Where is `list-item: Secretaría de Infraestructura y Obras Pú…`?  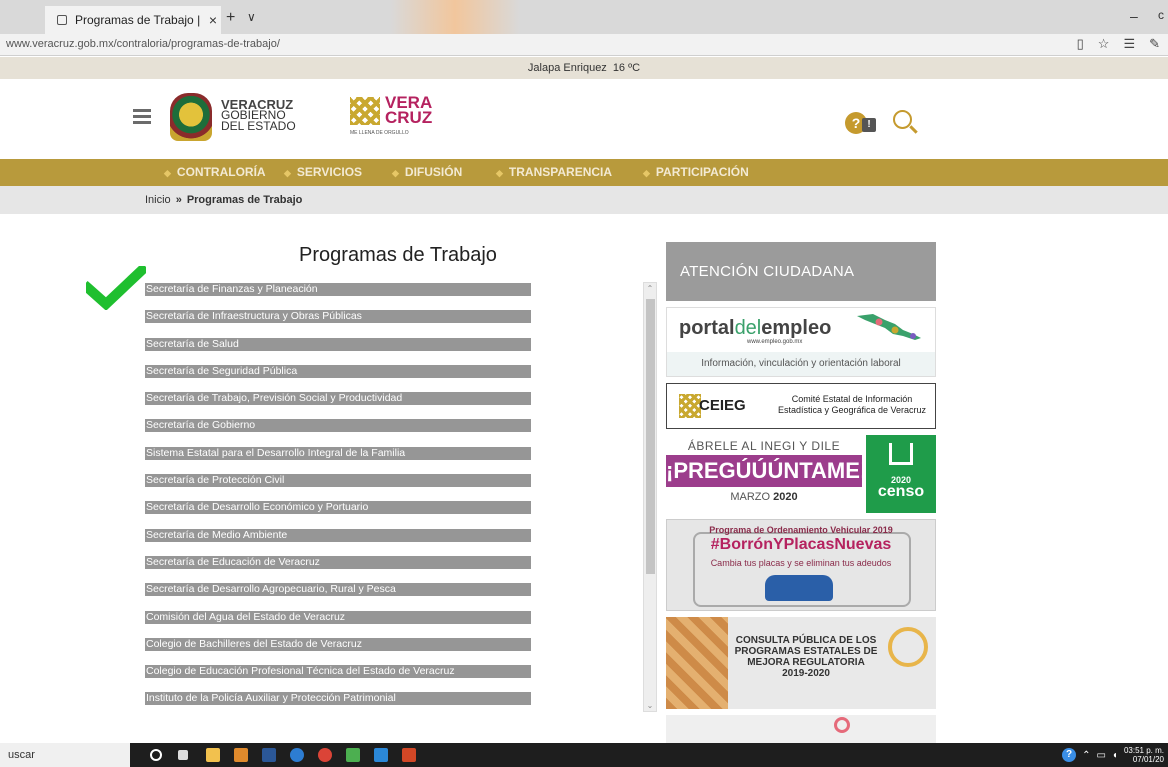
list-item: Secretaría de Infraestructura y Obras Pú… is located at coordinates (338, 317).